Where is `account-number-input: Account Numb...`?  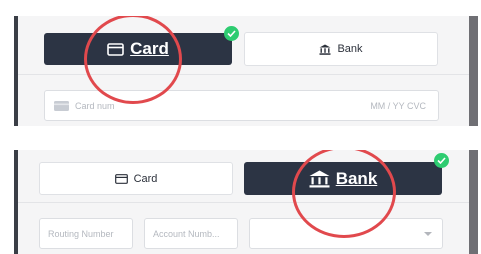
account-number-input: Account Numb... is located at coordinates (191, 233).